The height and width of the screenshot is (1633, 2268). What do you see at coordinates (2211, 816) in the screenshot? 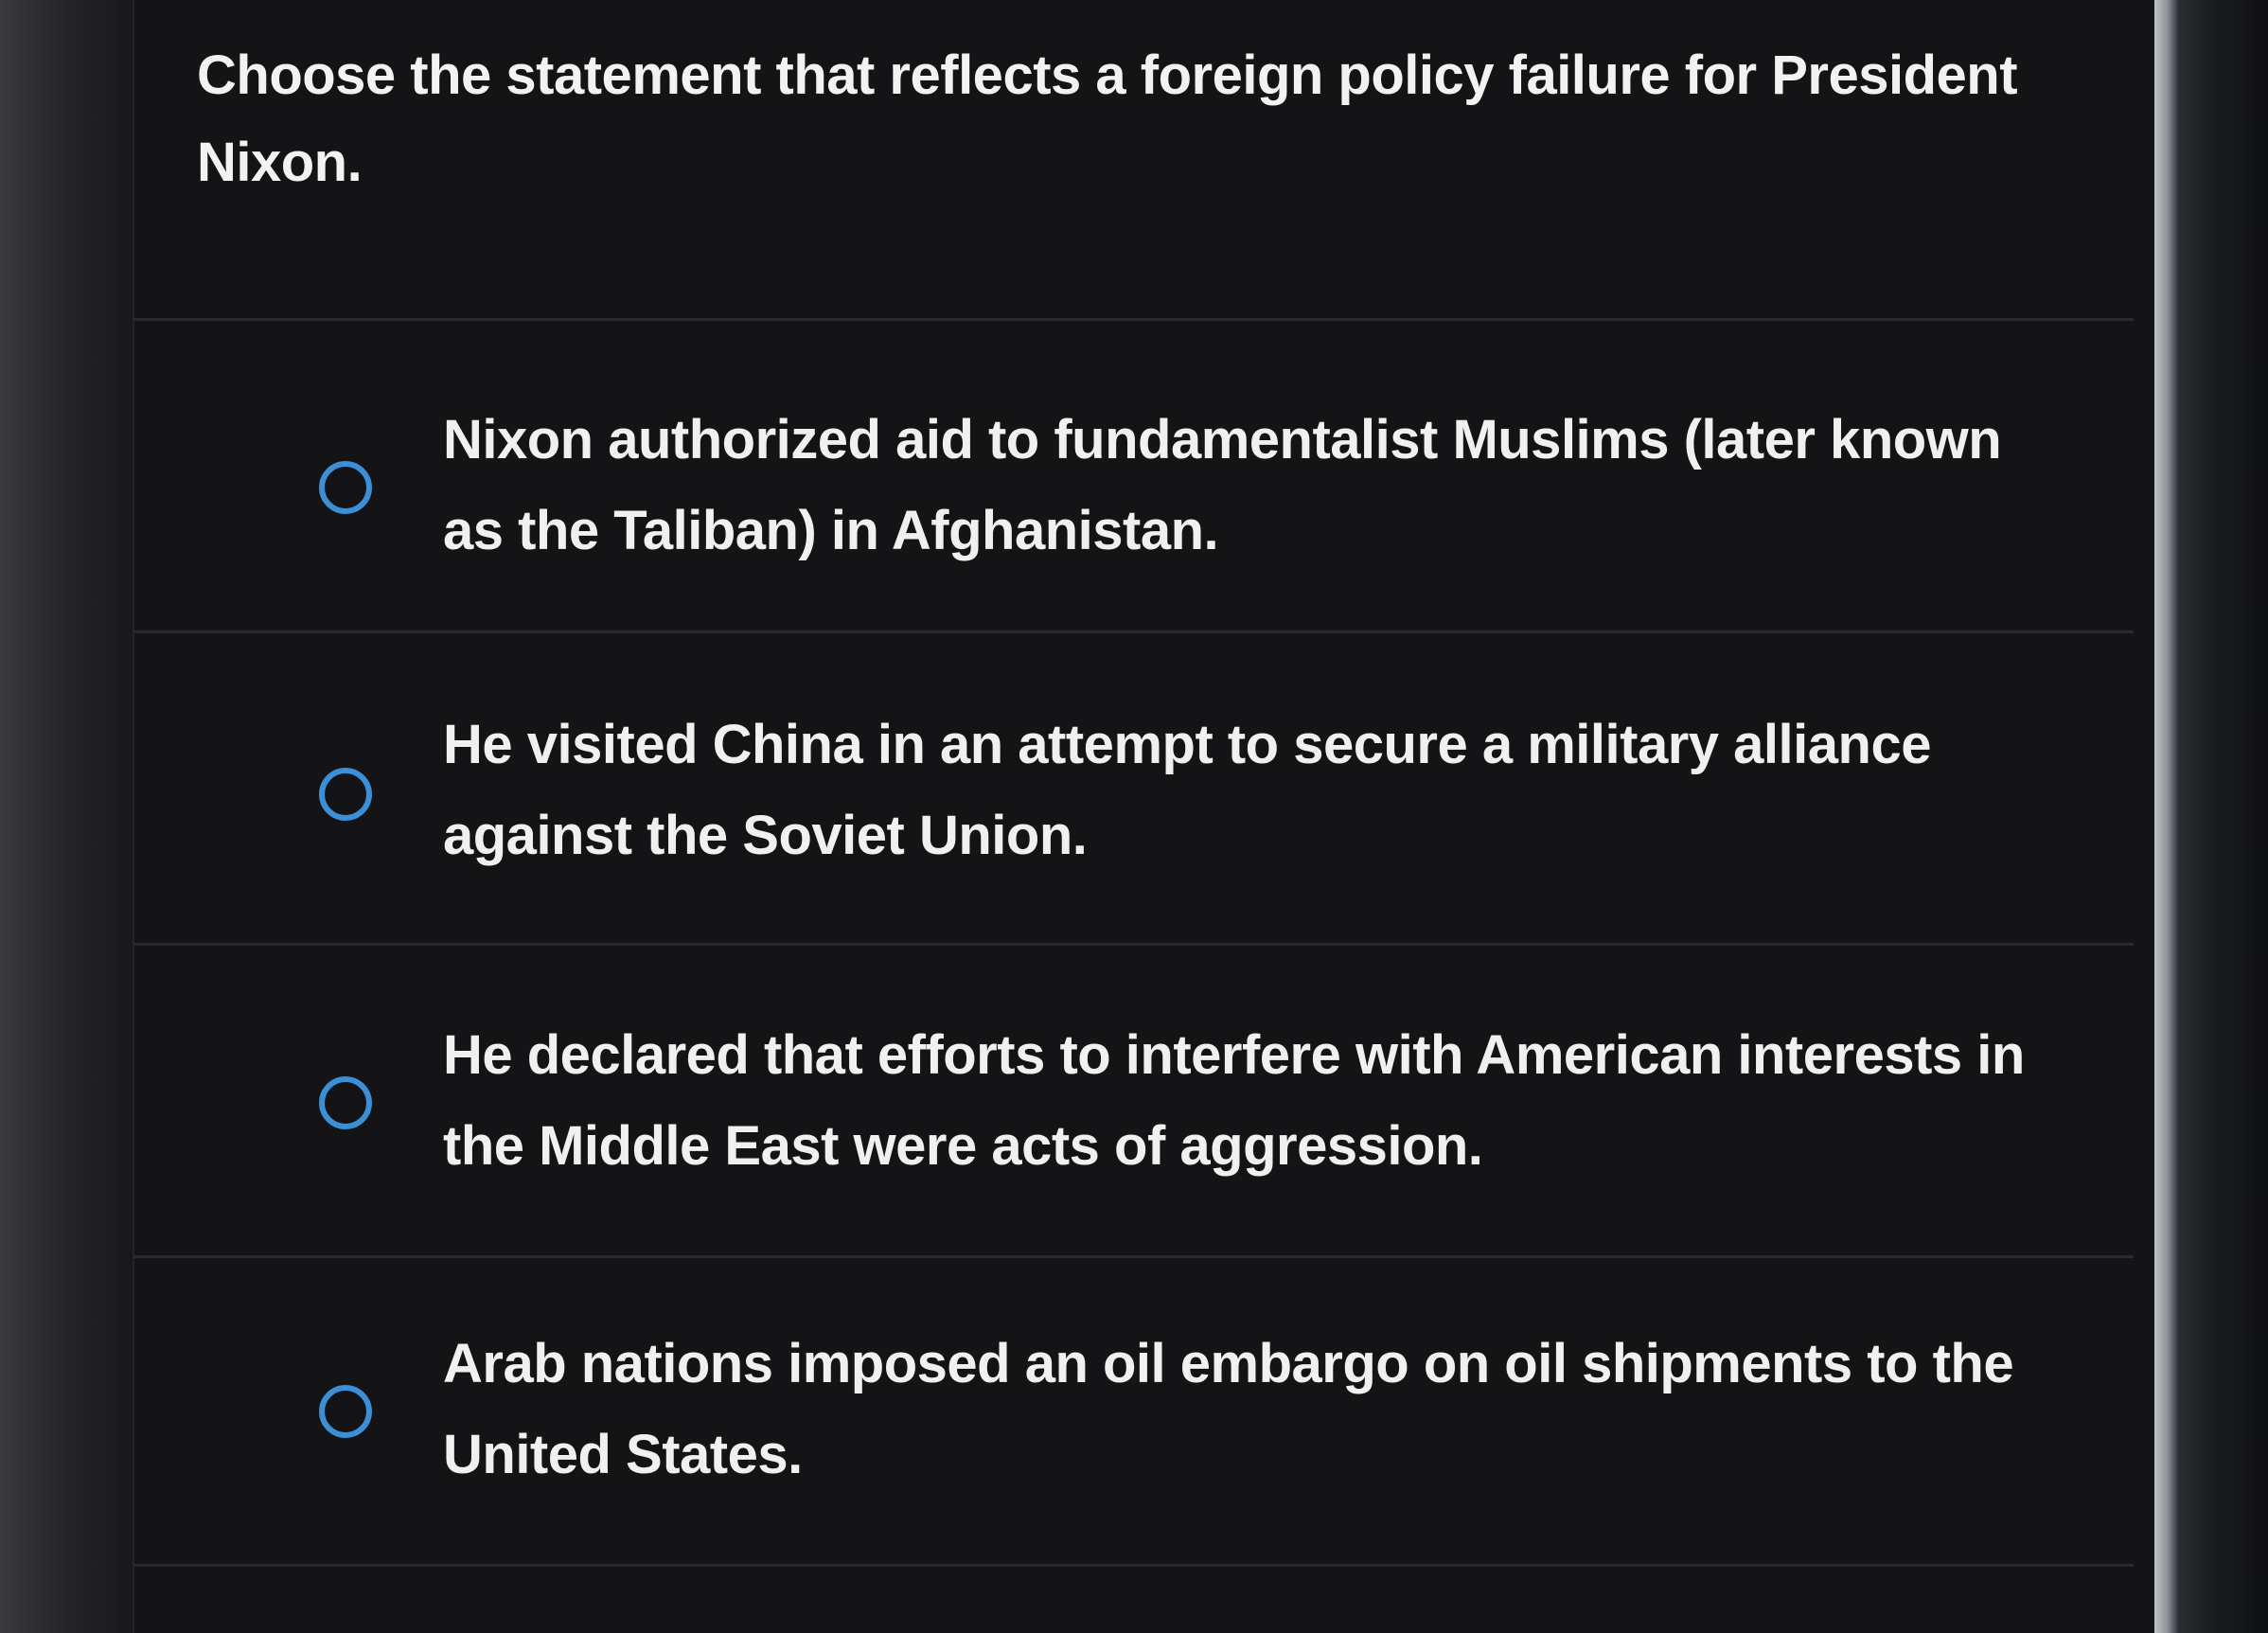
I see `right-bezel` at bounding box center [2211, 816].